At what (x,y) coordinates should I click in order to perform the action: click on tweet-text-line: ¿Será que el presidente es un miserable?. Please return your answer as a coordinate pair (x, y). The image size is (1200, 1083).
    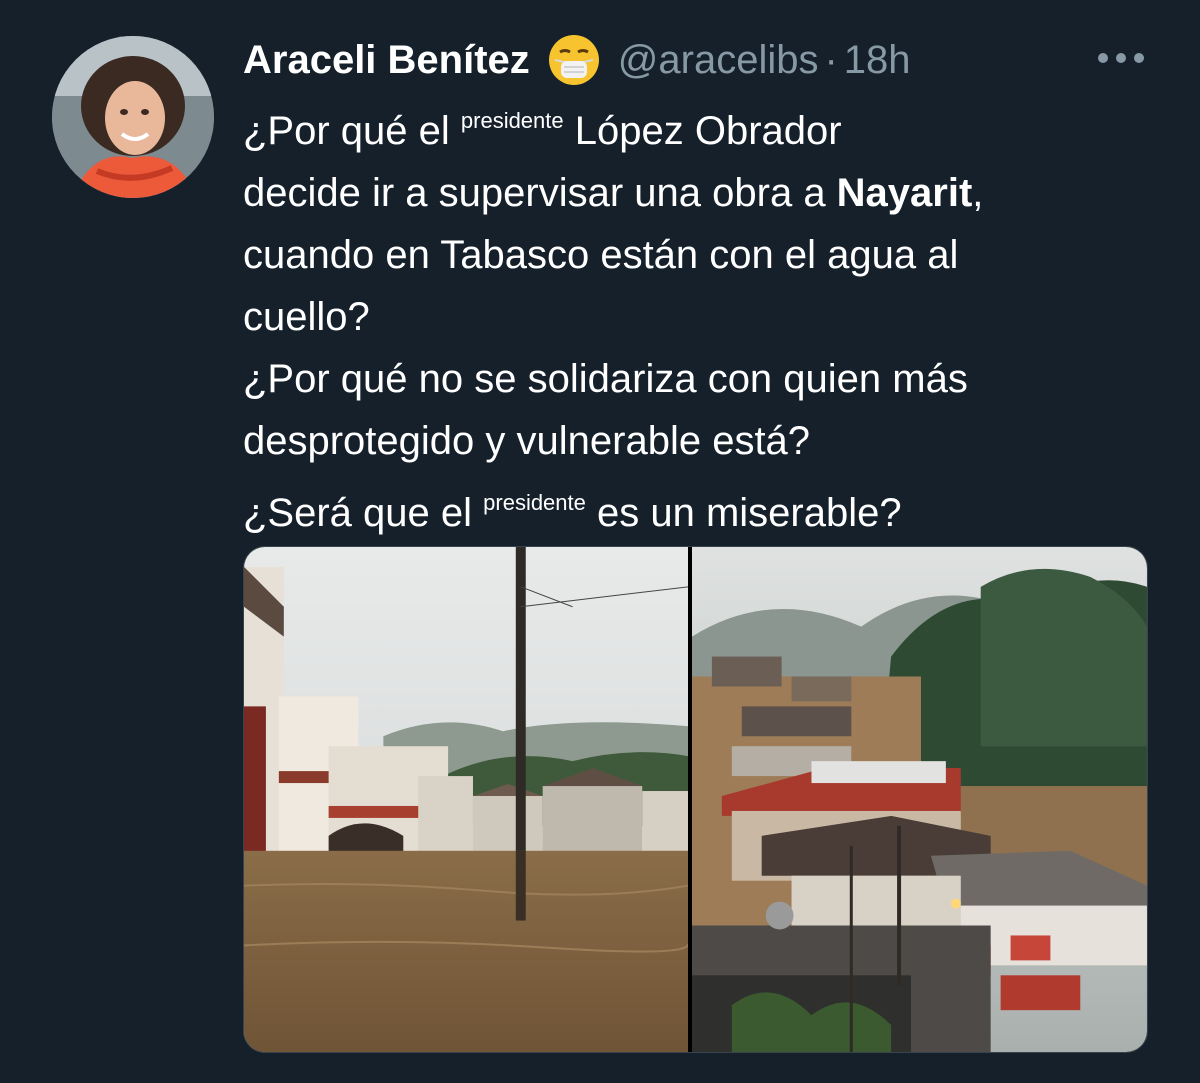
    Looking at the image, I should click on (708, 508).